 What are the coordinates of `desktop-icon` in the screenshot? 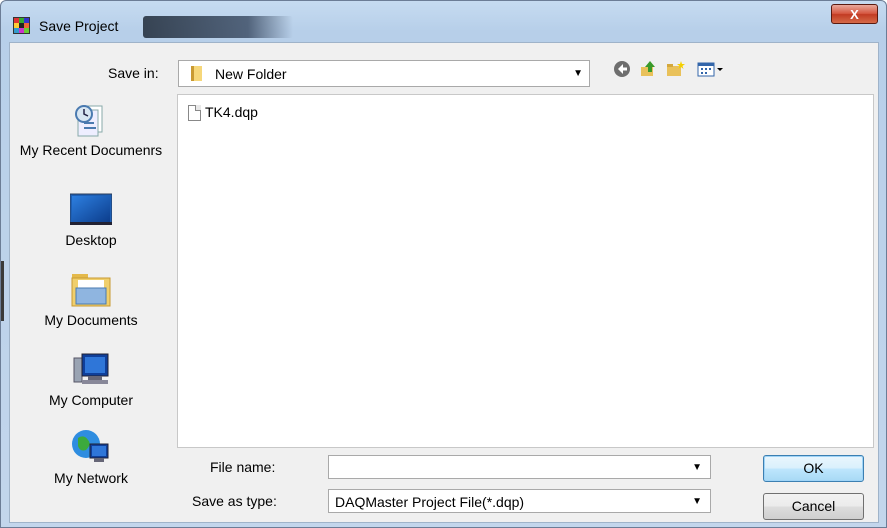 It's located at (91, 209).